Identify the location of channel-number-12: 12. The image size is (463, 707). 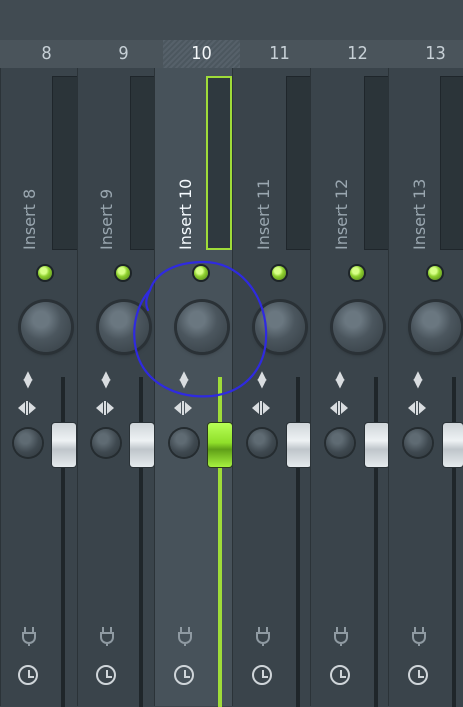
(357, 53).